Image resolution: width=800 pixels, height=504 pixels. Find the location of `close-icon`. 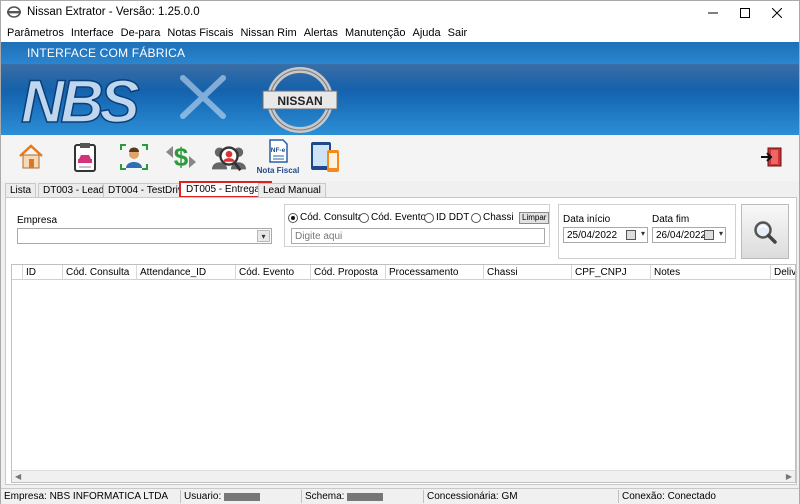

close-icon is located at coordinates (777, 12).